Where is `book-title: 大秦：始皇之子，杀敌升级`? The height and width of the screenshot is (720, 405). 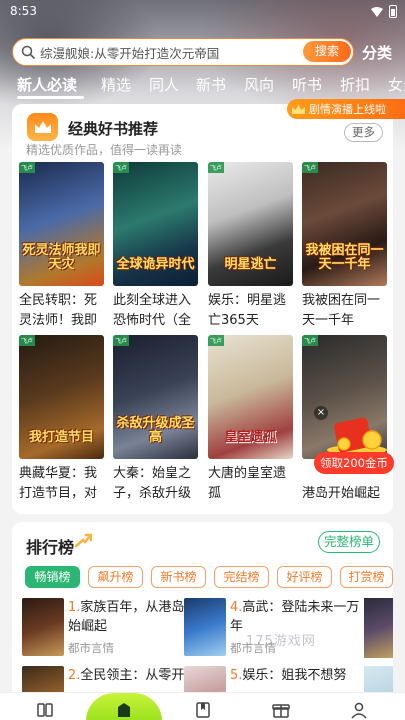 book-title: 大秦：始皇之子，杀敌升级 is located at coordinates (152, 483).